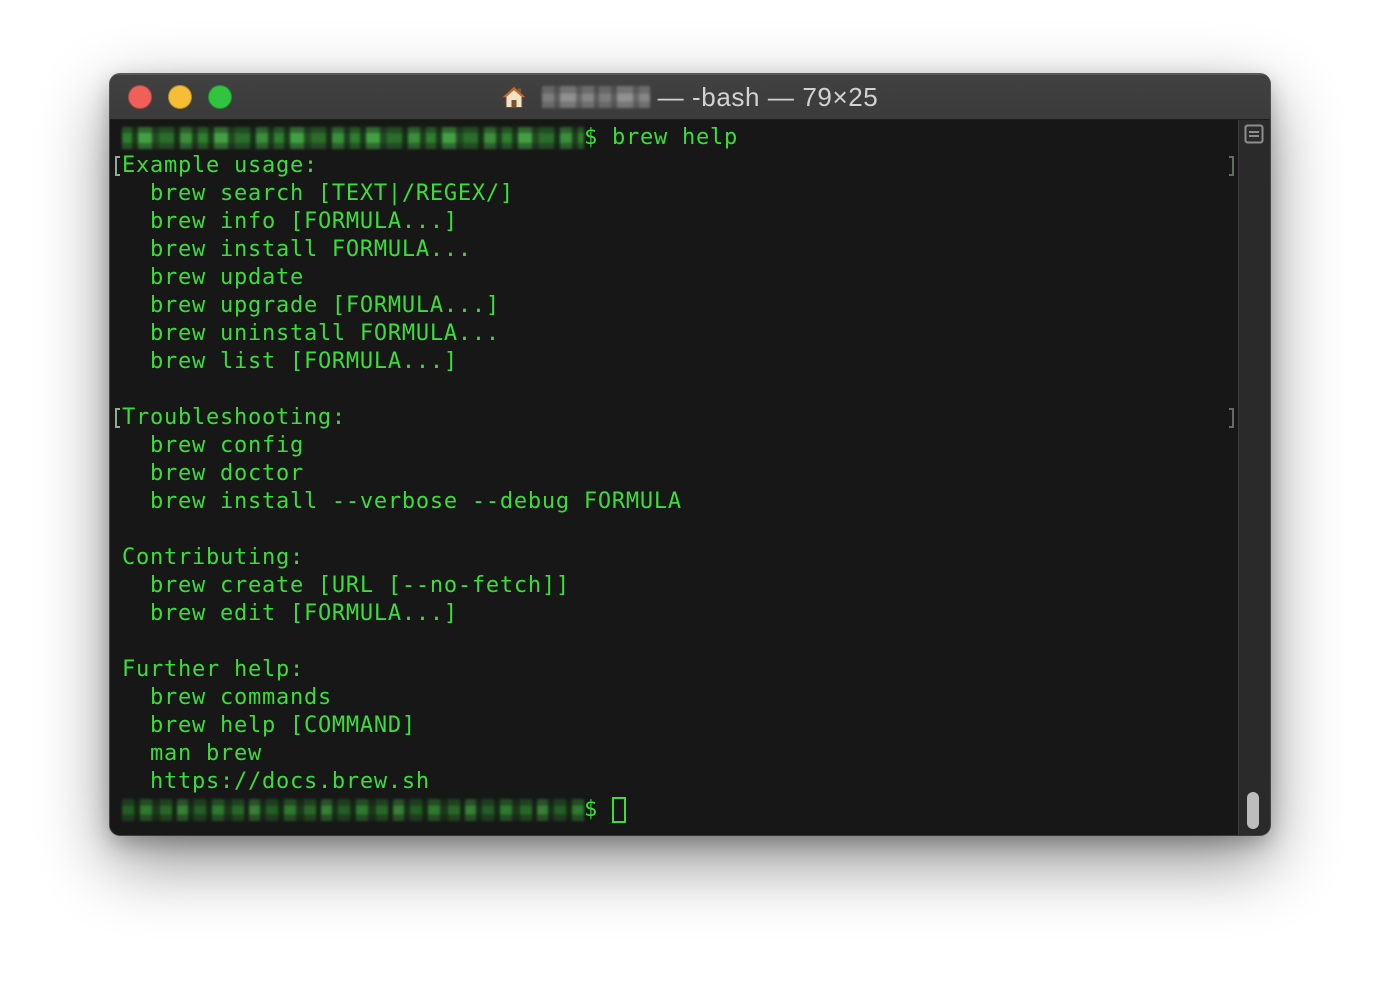  I want to click on help-command-line: brew config, so click(227, 445).